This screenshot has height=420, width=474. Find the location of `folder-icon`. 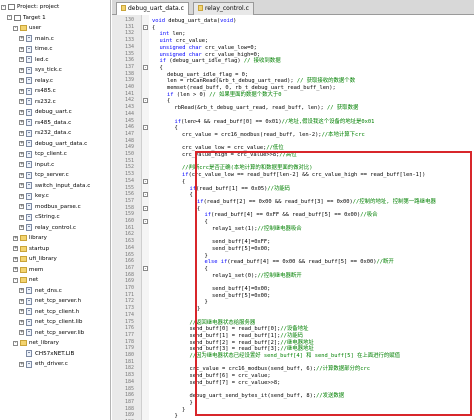

folder-icon is located at coordinates (23, 238).